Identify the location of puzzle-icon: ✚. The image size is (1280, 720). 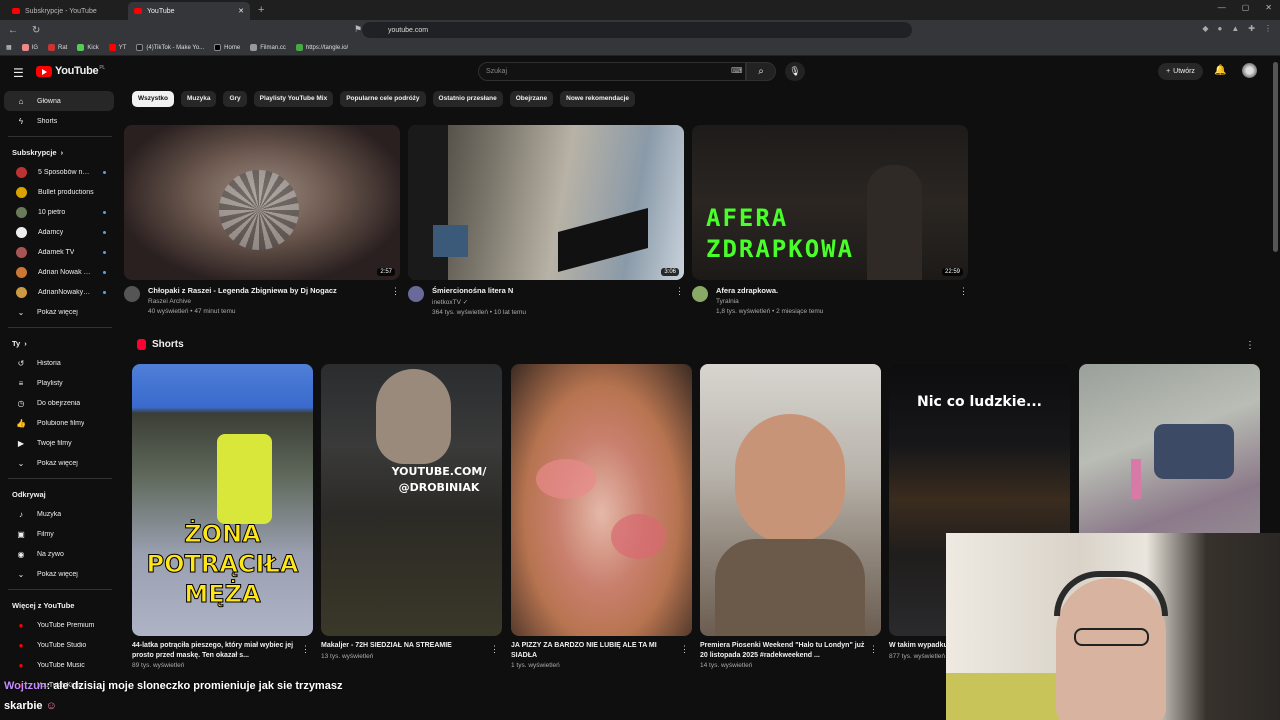
(1251, 28).